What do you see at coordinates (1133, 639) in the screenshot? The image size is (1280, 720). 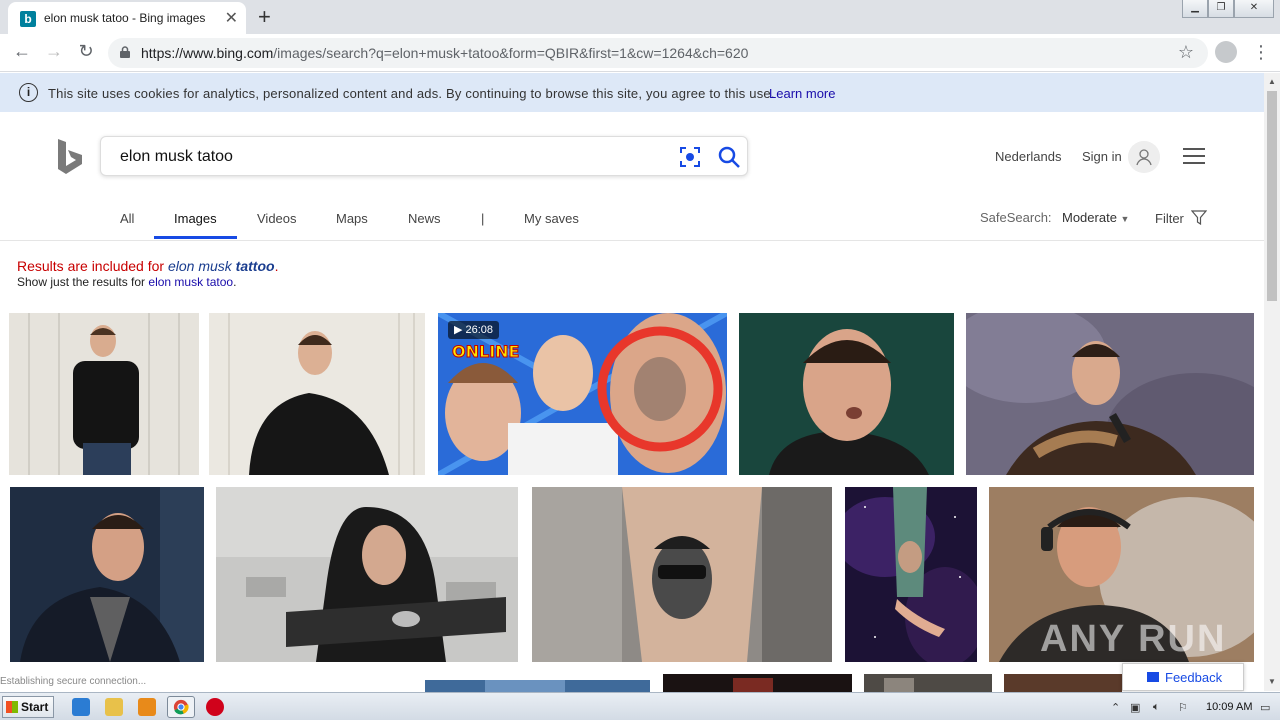 I see `anyrun-watermark: ANY RUN` at bounding box center [1133, 639].